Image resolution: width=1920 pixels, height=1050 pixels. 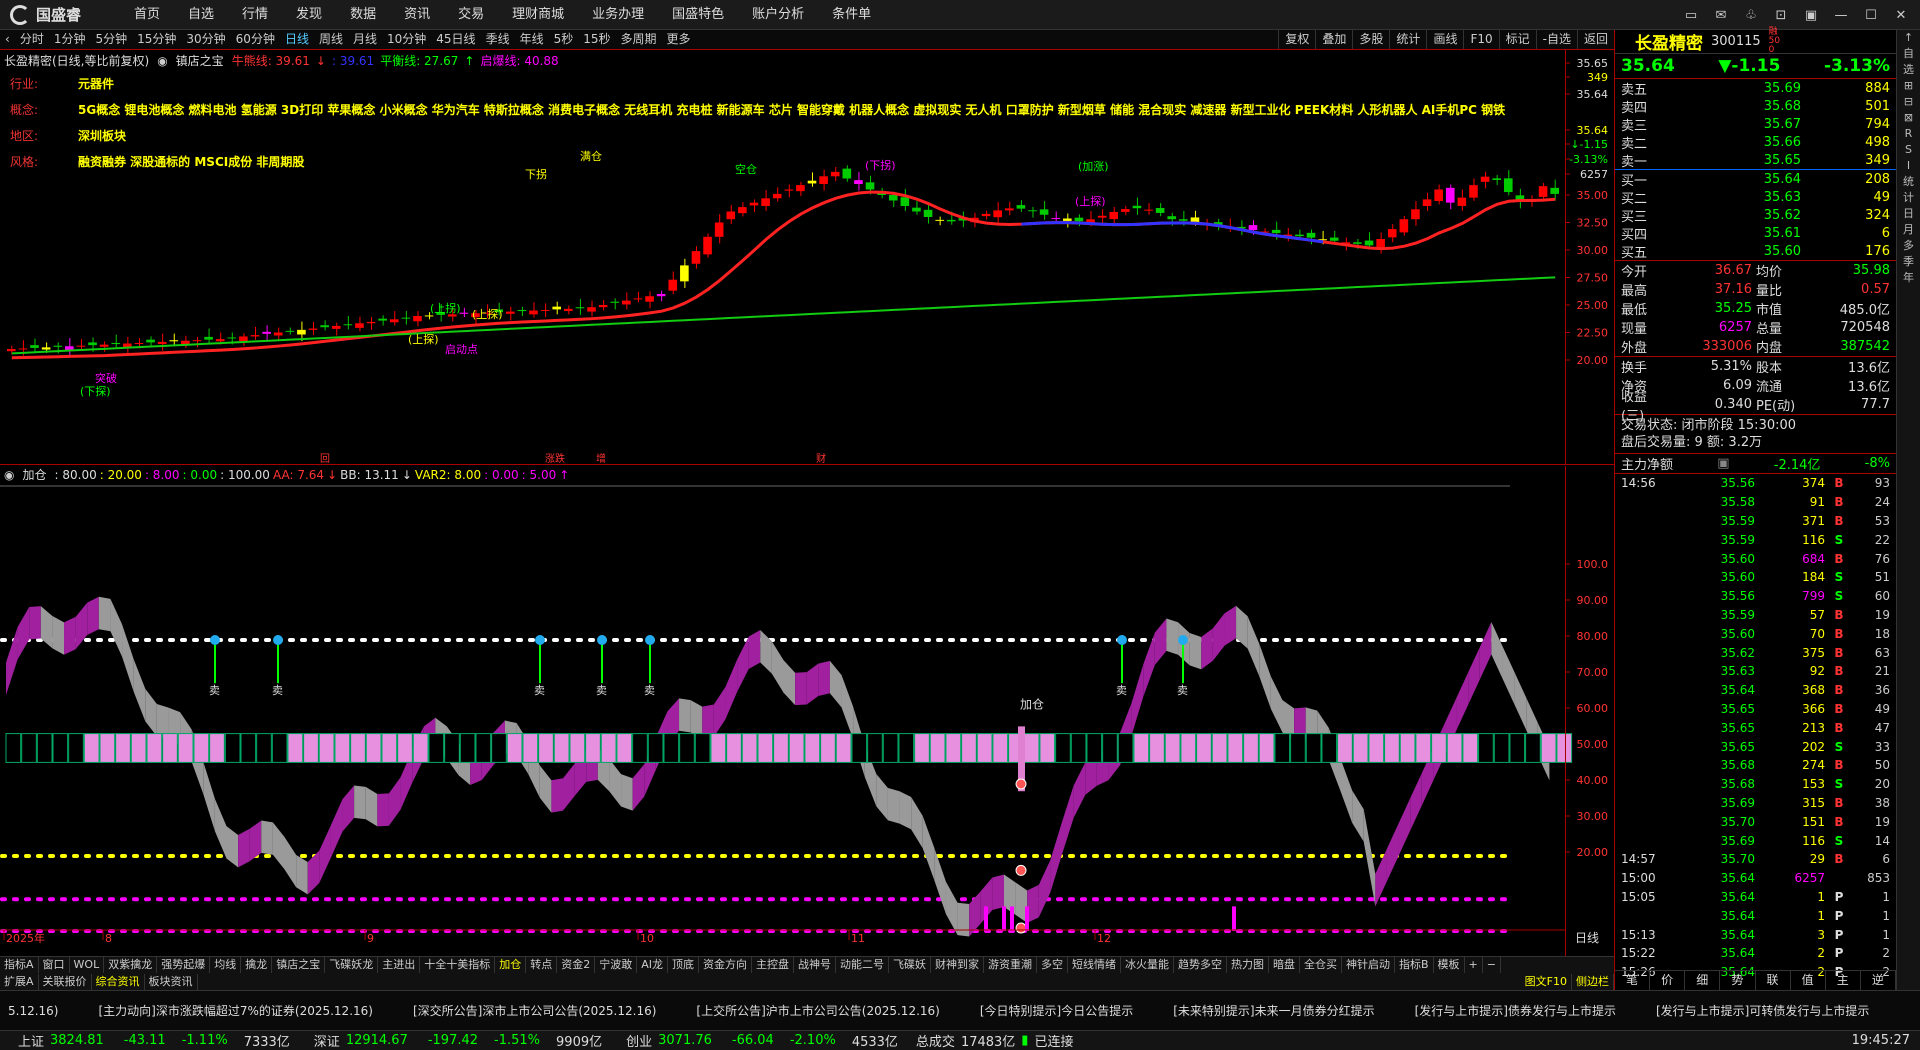 What do you see at coordinates (534, 1010) in the screenshot?
I see `news-item: [深交所公告]深市上市公司公告(2025.12.16)` at bounding box center [534, 1010].